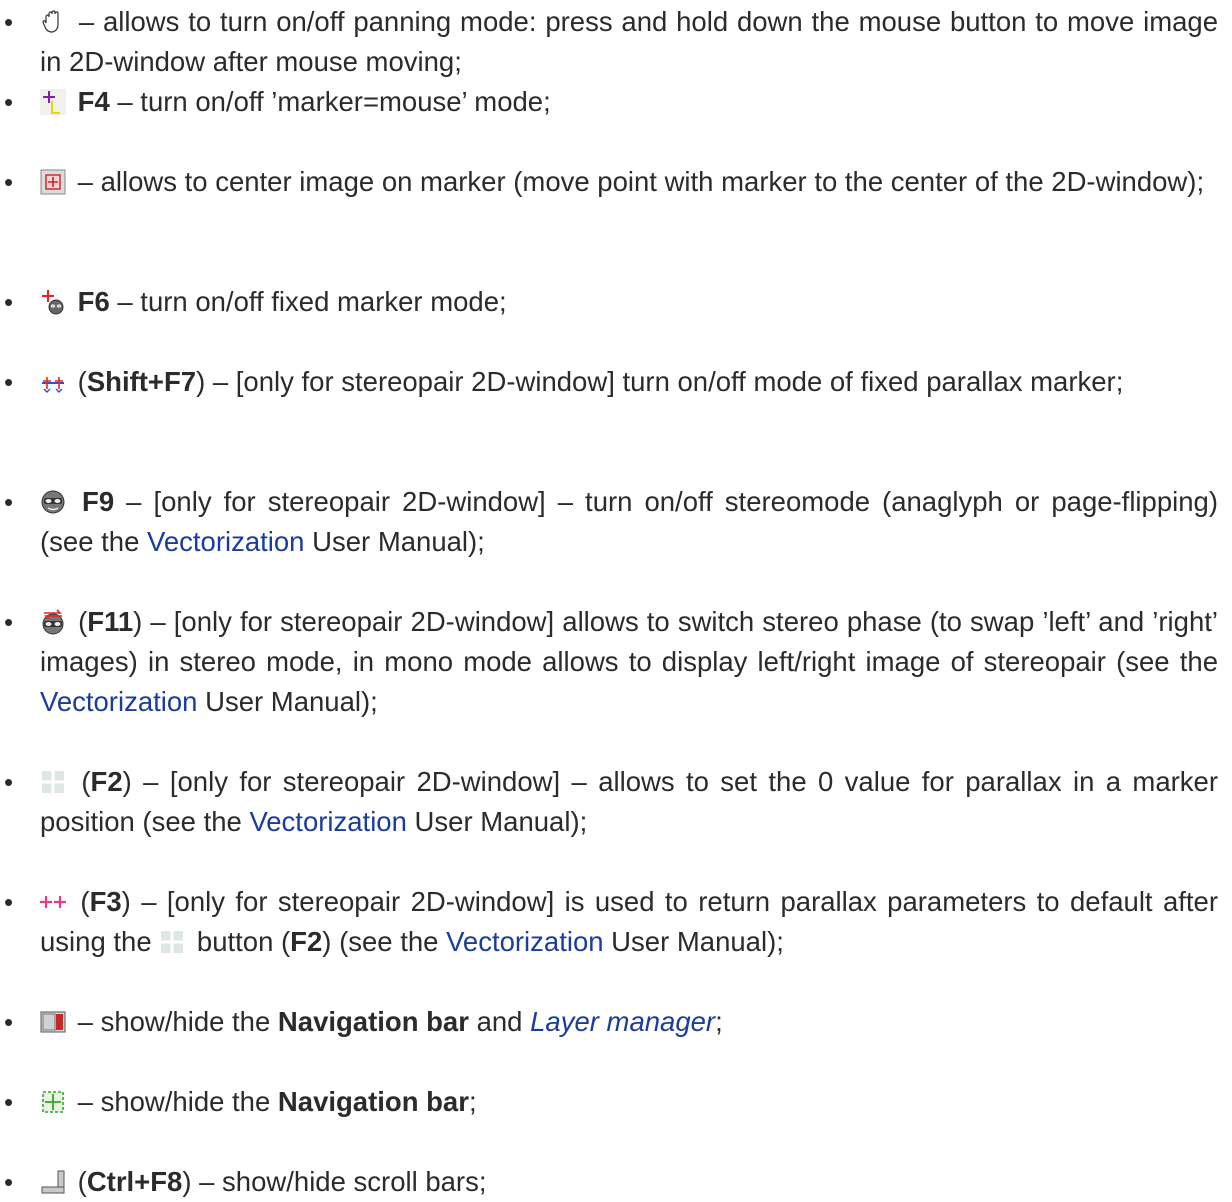  Describe the element at coordinates (53, 502) in the screenshot. I see `stereo-glasses-icon` at that location.